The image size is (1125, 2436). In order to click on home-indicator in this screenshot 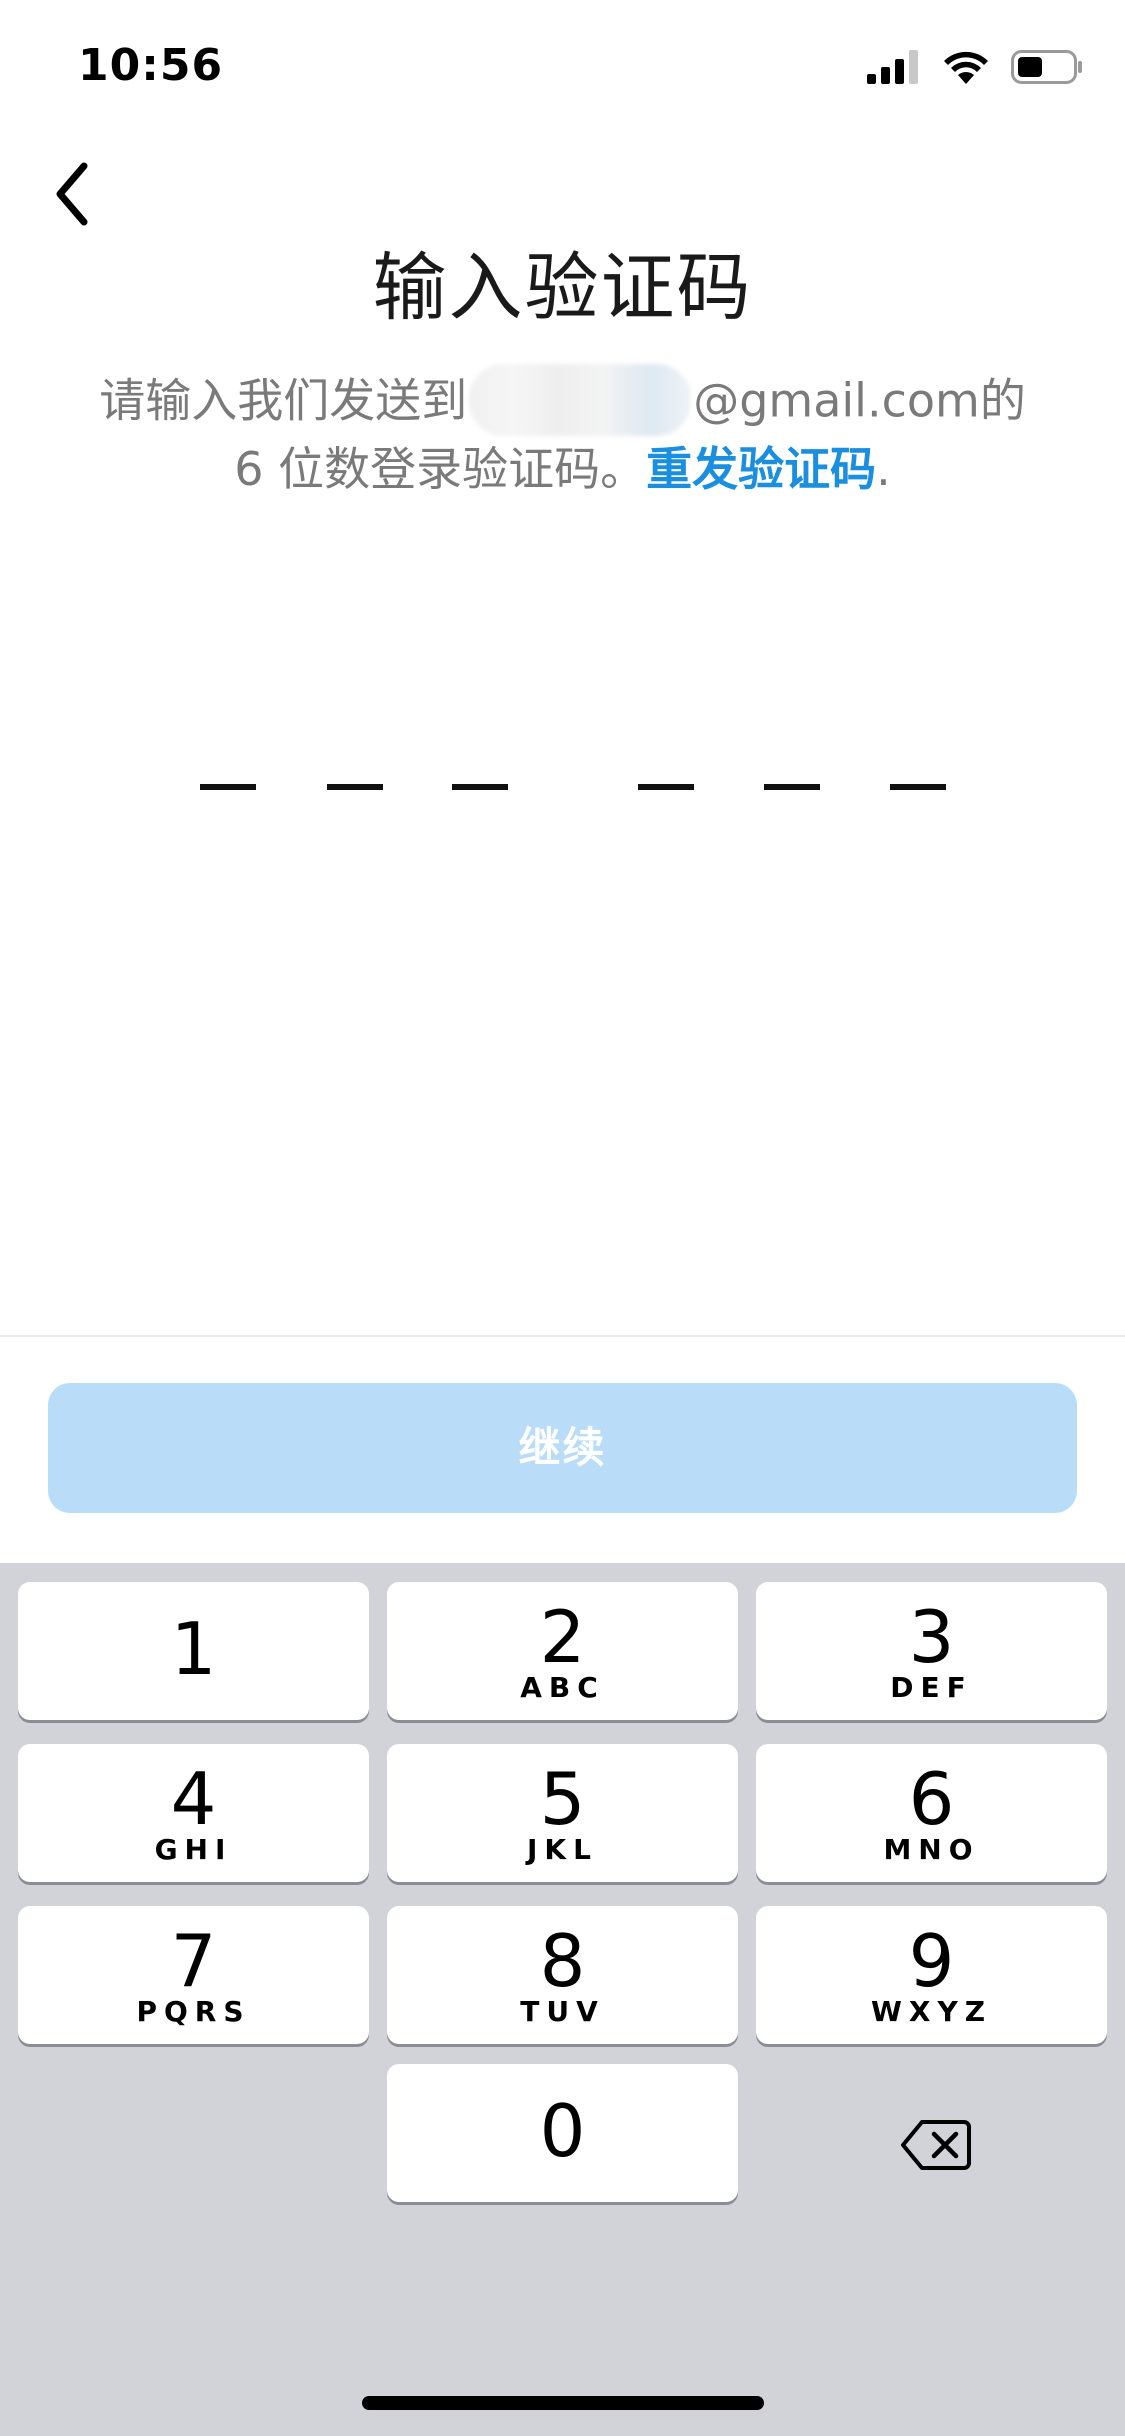, I will do `click(563, 2403)`.